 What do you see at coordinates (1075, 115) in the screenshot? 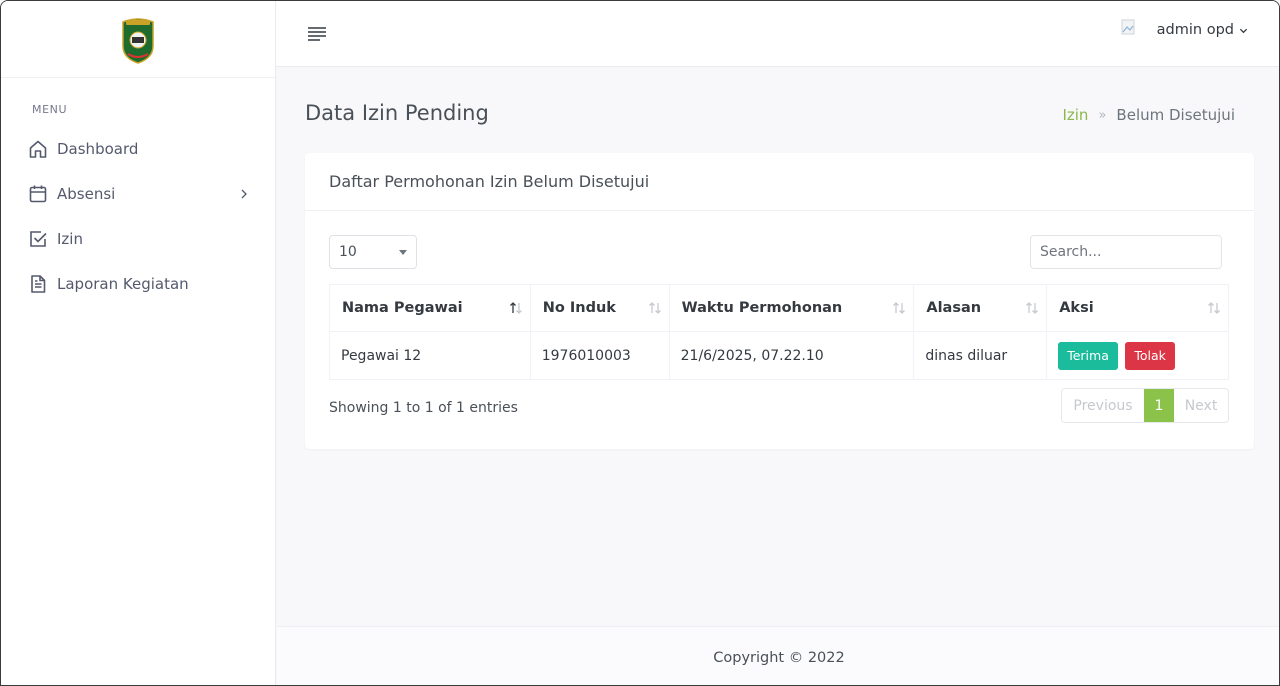
I see `breadcrumb-link-izin: Izin` at bounding box center [1075, 115].